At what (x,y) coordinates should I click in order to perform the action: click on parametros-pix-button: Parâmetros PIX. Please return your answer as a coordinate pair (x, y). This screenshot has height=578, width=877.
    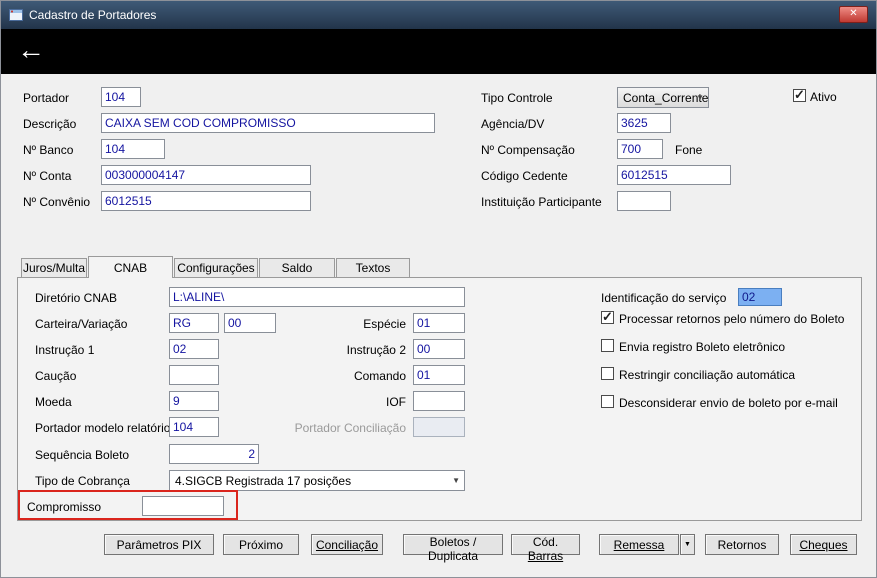
    Looking at the image, I should click on (159, 544).